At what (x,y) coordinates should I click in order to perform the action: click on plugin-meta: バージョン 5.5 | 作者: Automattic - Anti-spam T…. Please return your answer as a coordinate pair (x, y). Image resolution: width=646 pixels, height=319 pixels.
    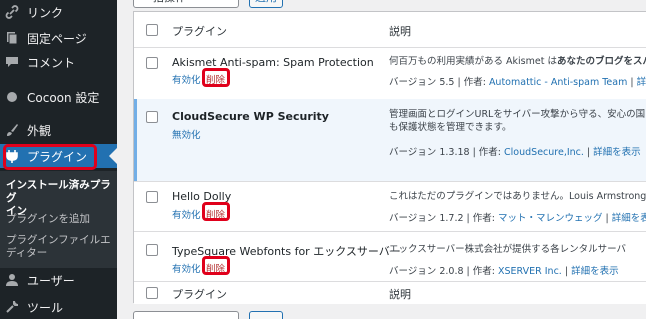
    Looking at the image, I should click on (517, 81).